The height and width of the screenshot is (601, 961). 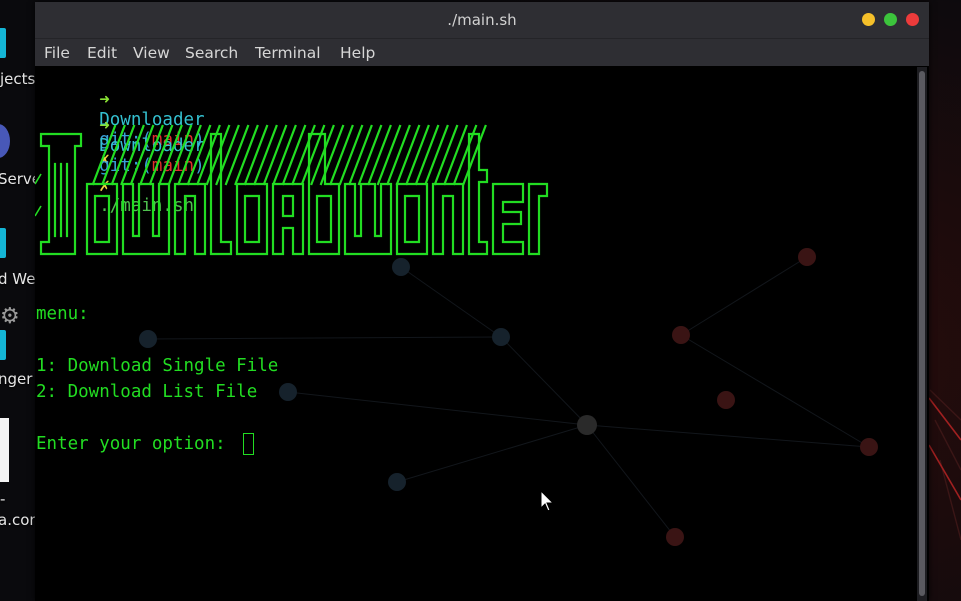 I want to click on desktop-icon-label: nger, so click(x=16, y=379).